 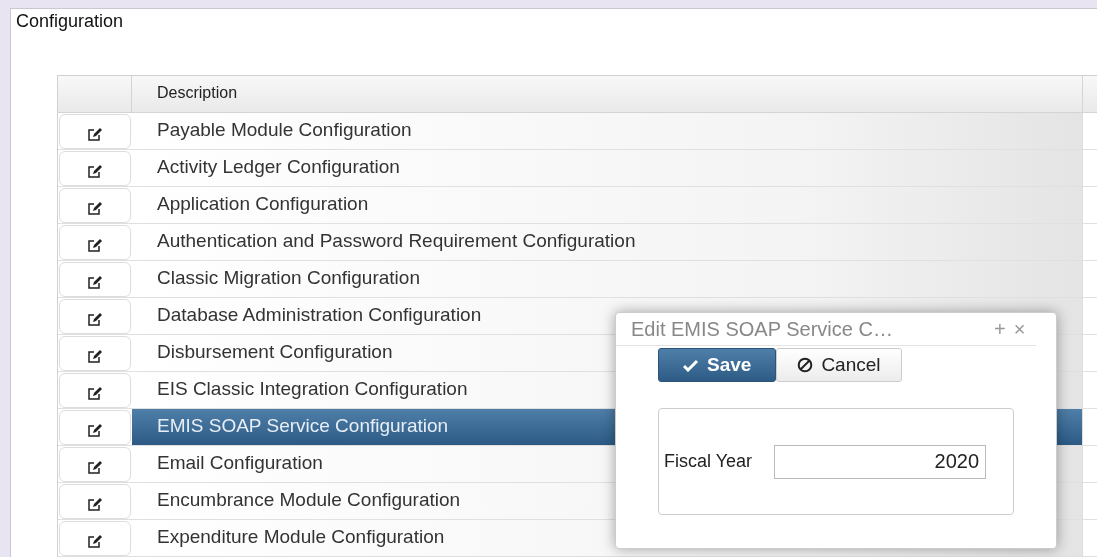 I want to click on cancel-button: Cancel, so click(x=839, y=365).